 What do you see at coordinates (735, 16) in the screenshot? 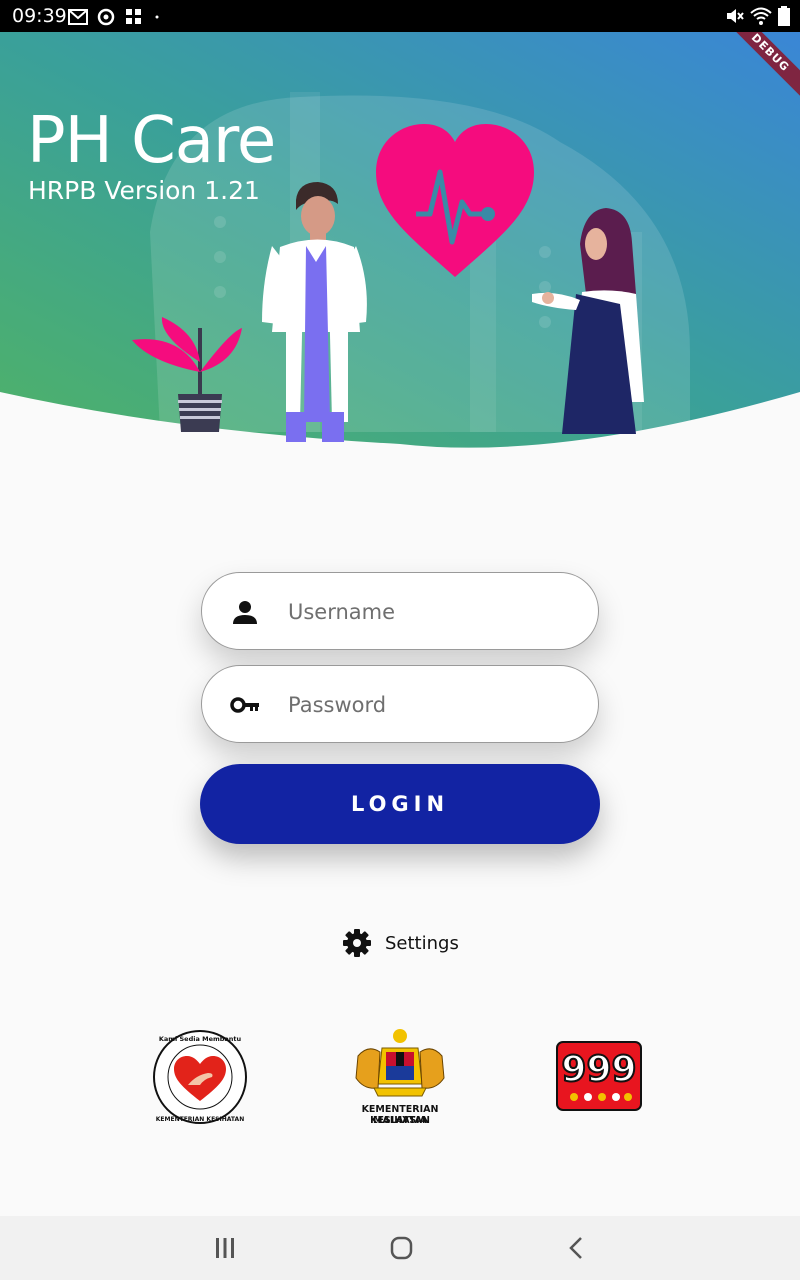
I see `mute-icon` at bounding box center [735, 16].